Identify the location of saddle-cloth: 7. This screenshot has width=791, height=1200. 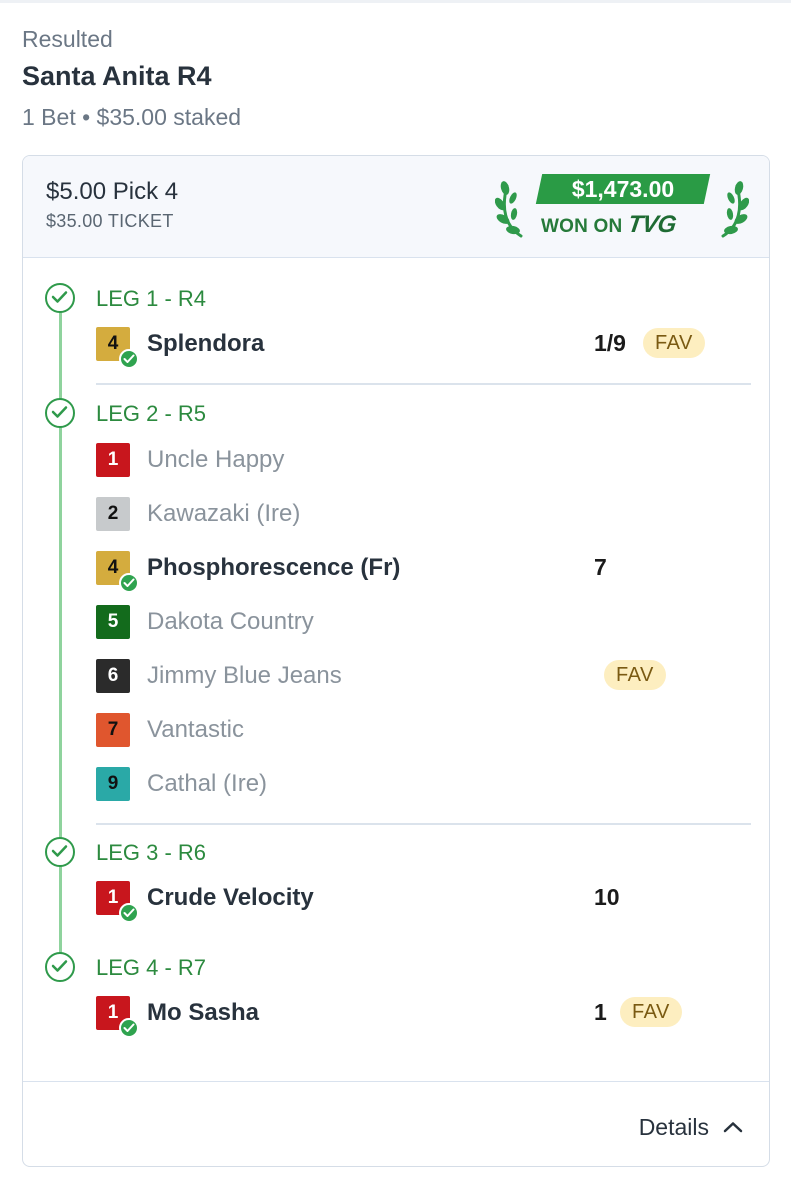
(113, 730).